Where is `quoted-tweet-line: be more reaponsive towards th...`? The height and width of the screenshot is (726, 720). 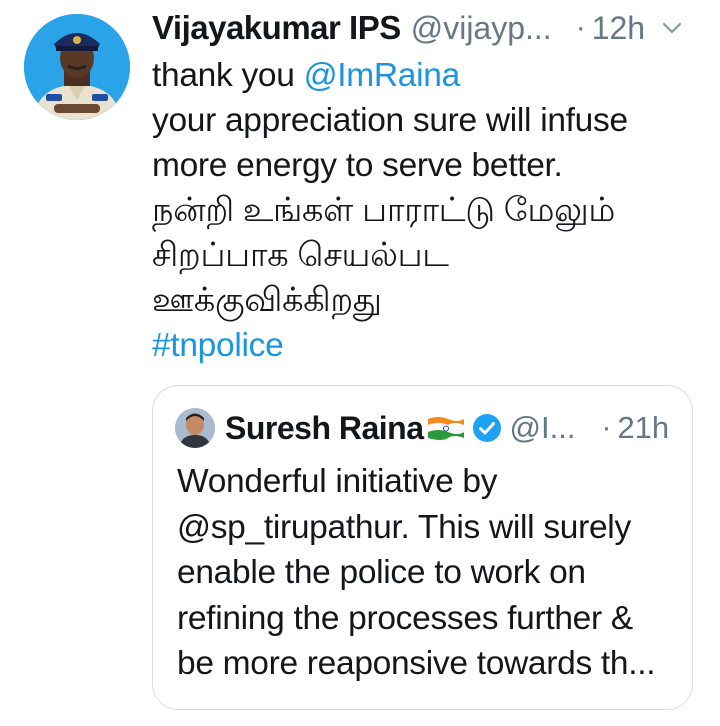 quoted-tweet-line: be more reaponsive towards th... is located at coordinates (416, 663).